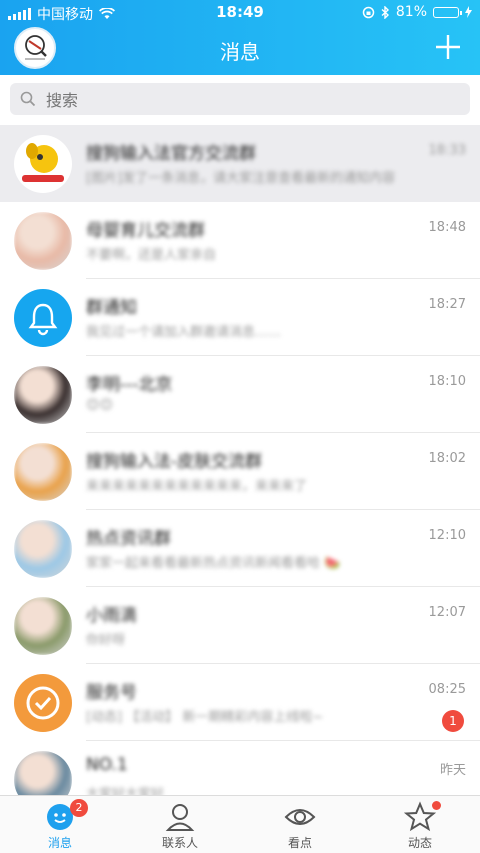 The image size is (480, 853). What do you see at coordinates (151, 255) in the screenshot?
I see `conversation-preview: 不要啊，还是人家亲自` at bounding box center [151, 255].